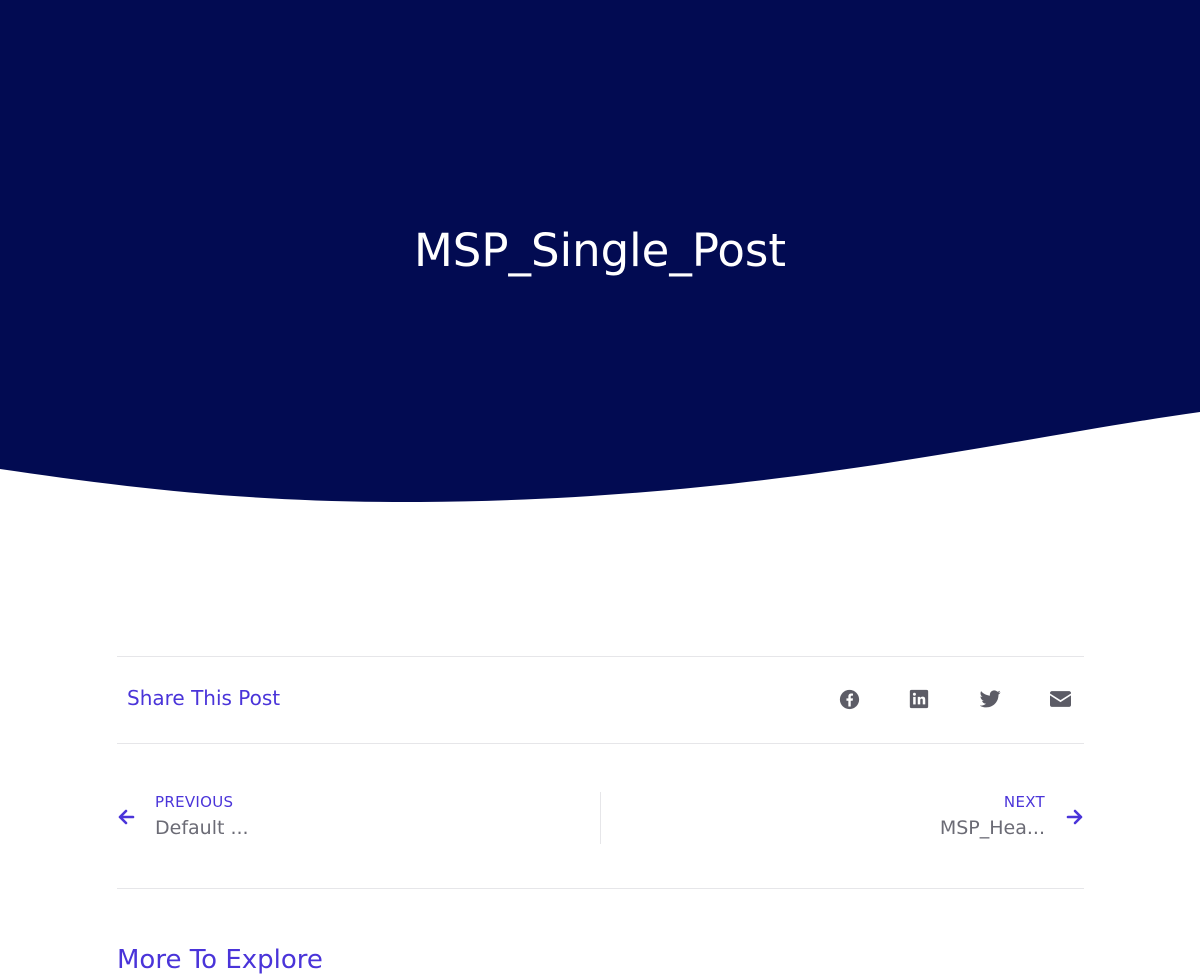  What do you see at coordinates (600, 743) in the screenshot?
I see `divider-middle` at bounding box center [600, 743].